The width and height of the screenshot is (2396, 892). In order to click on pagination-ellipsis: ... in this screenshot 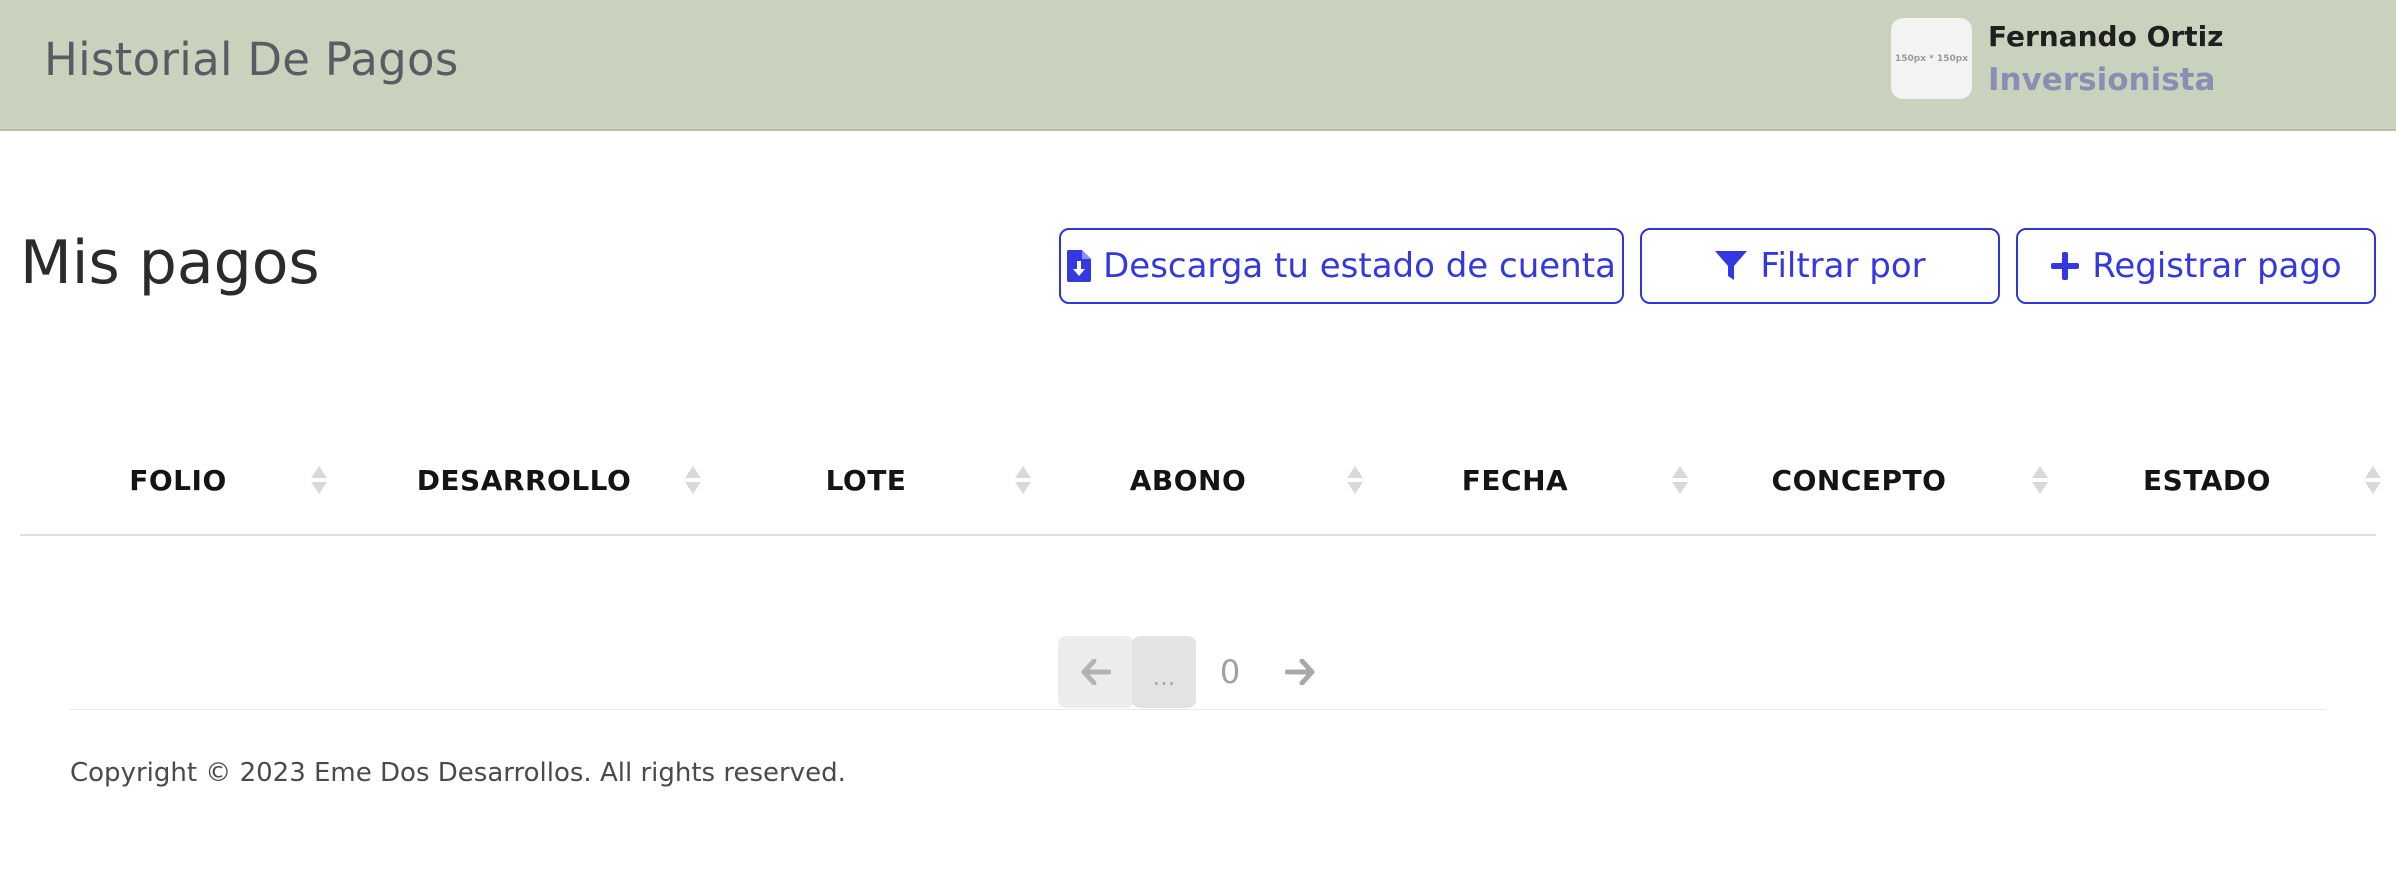, I will do `click(1164, 672)`.